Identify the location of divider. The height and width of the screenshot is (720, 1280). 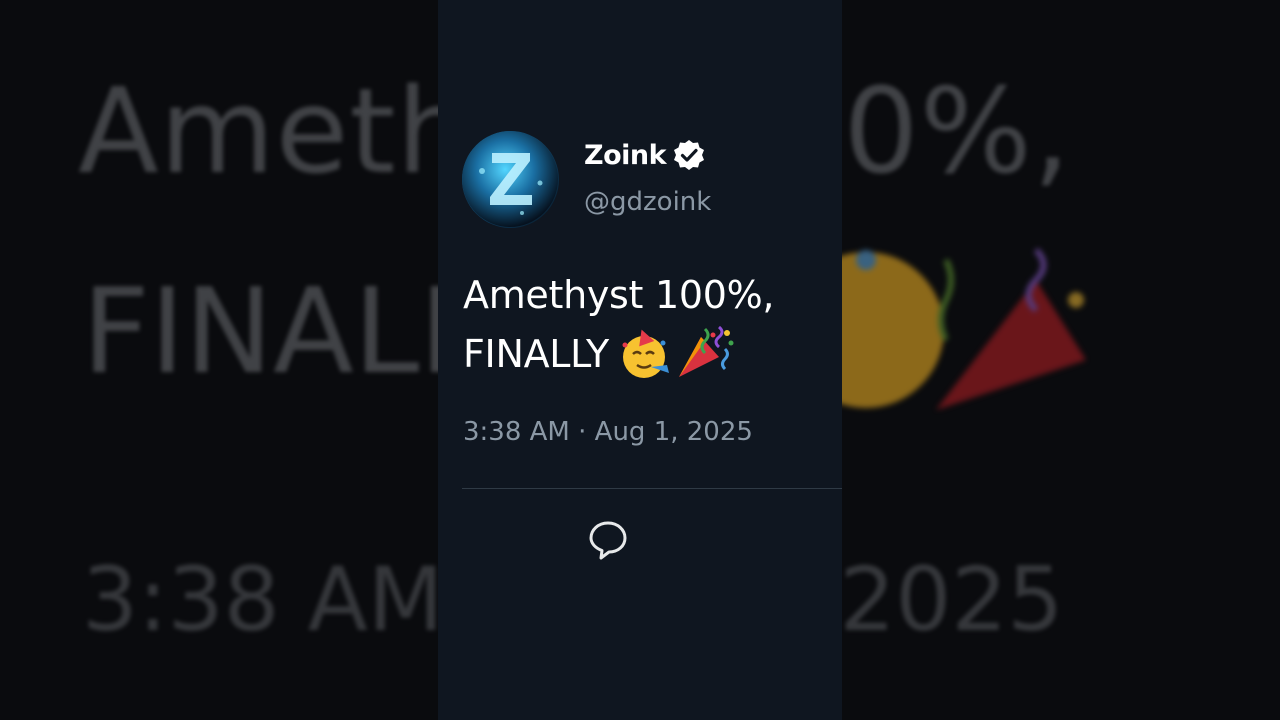
(652, 488).